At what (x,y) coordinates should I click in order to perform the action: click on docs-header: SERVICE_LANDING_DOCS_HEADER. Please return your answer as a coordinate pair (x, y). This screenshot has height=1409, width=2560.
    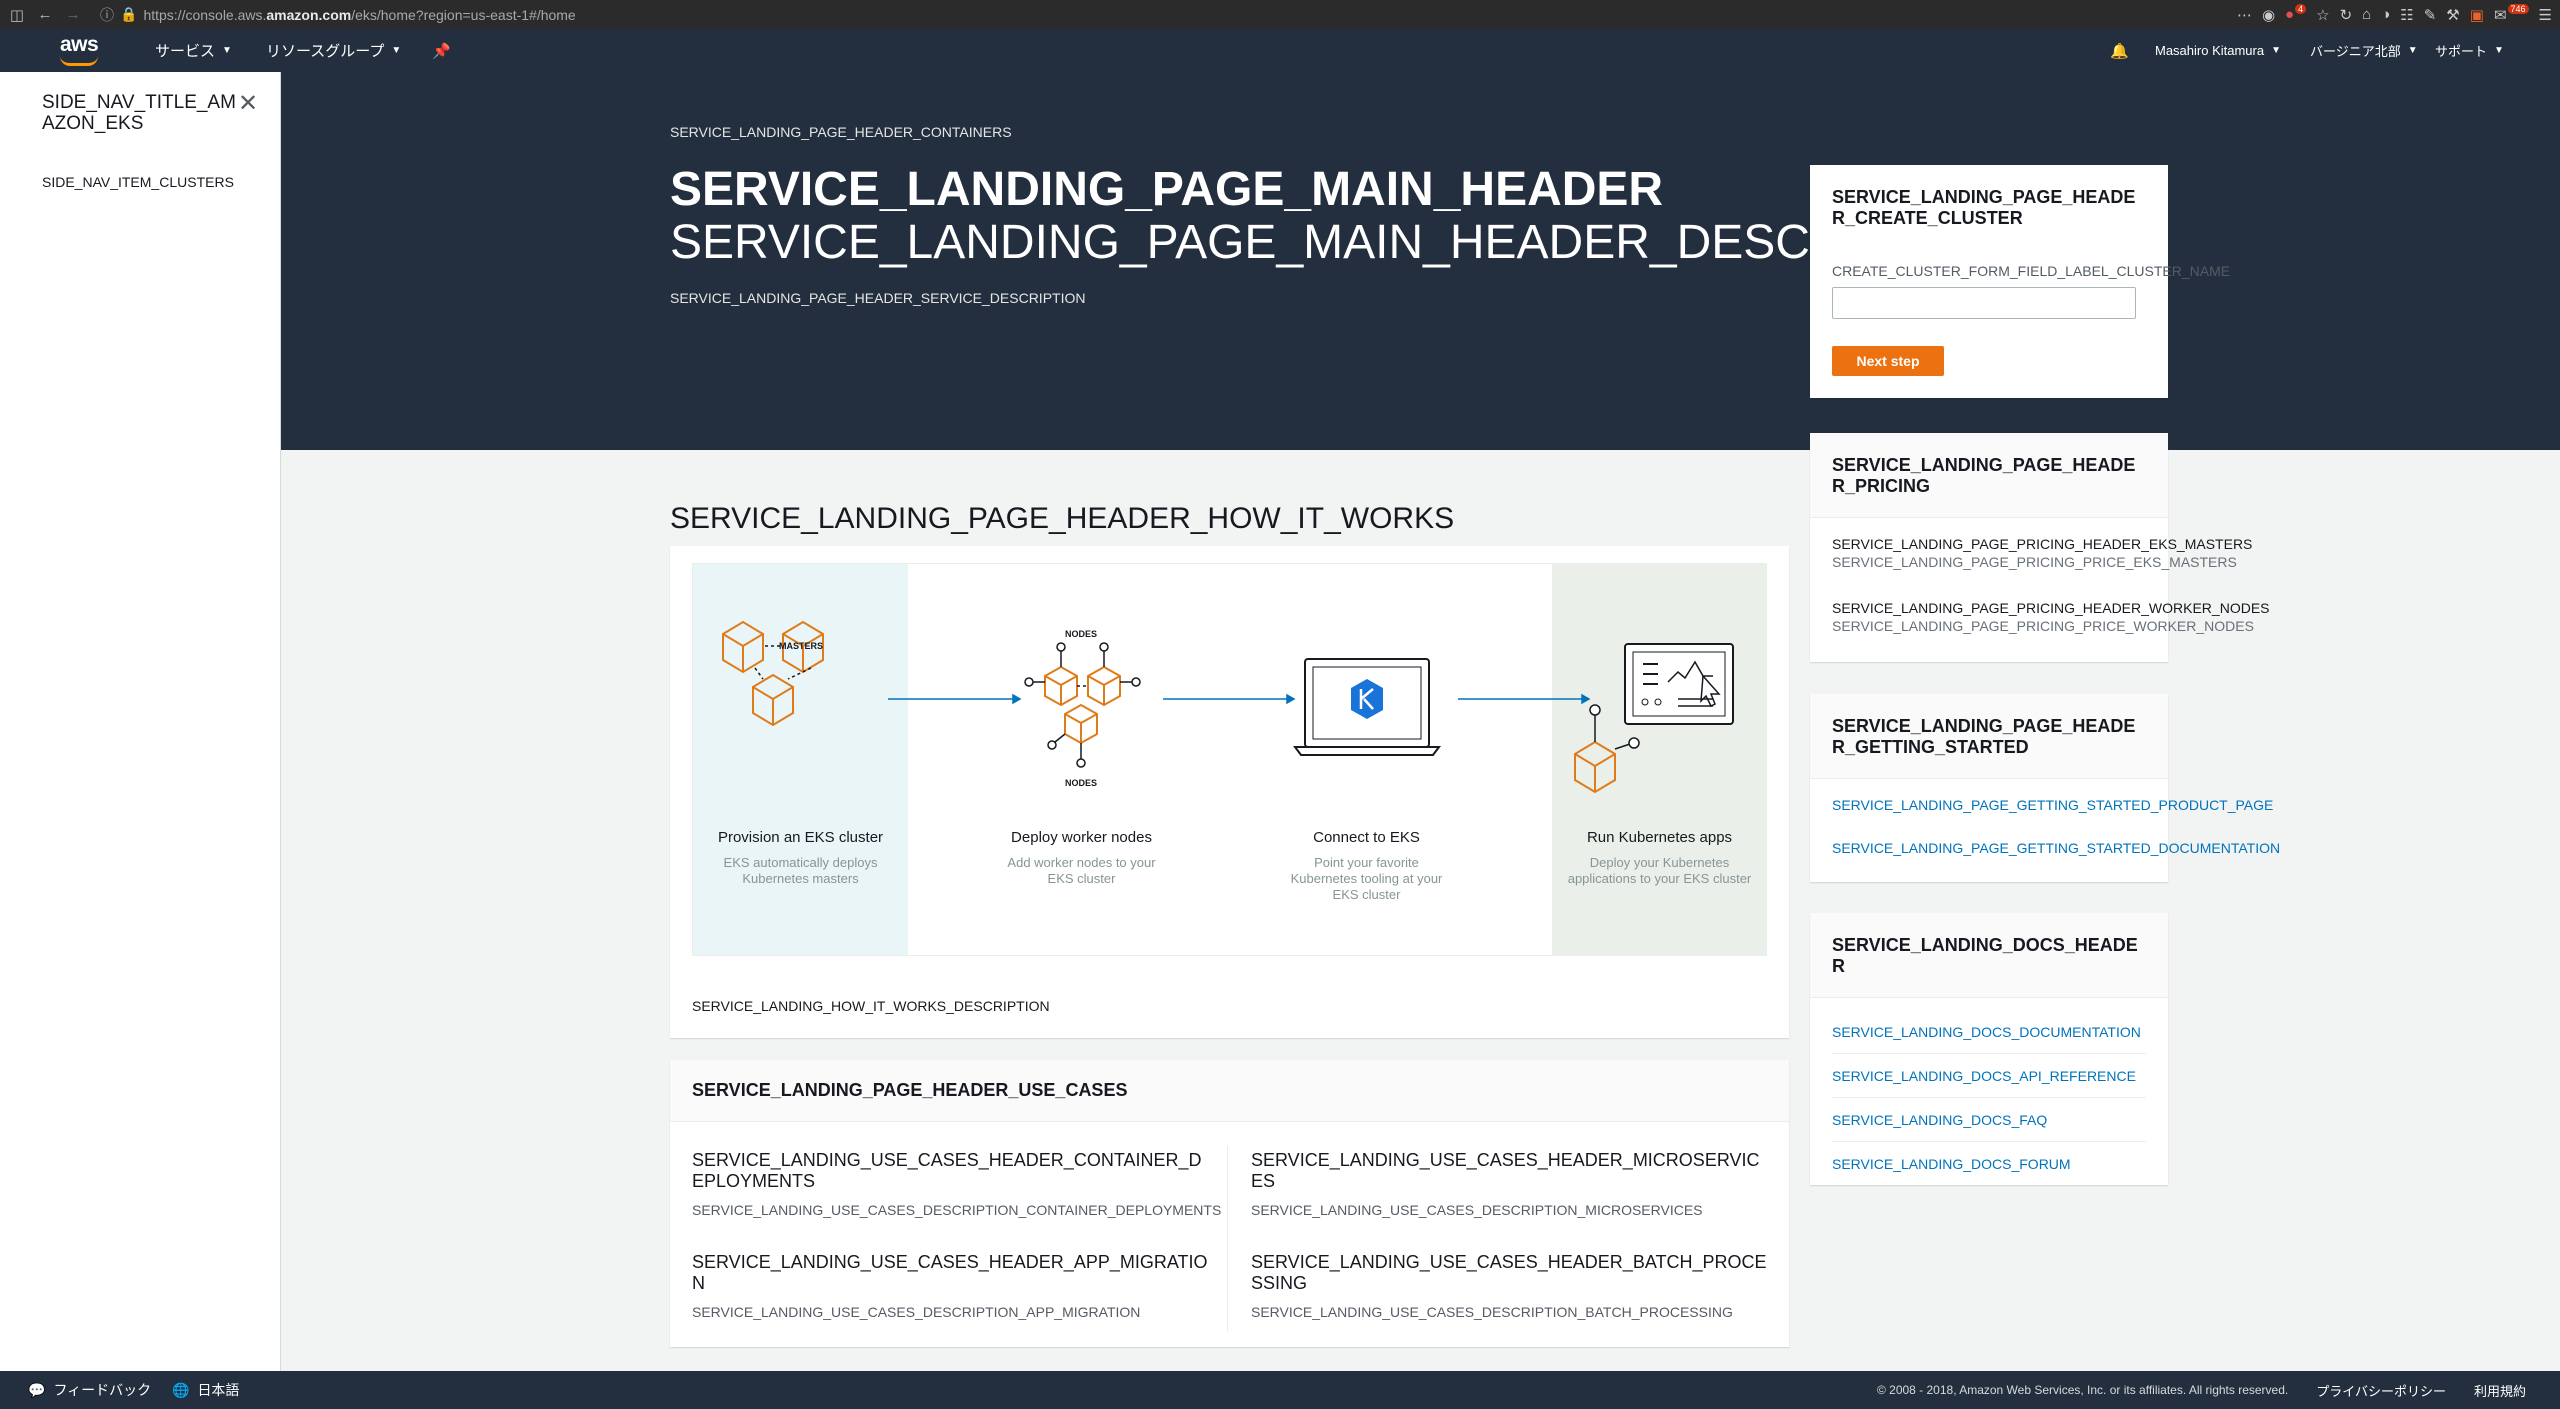
    Looking at the image, I should click on (1985, 955).